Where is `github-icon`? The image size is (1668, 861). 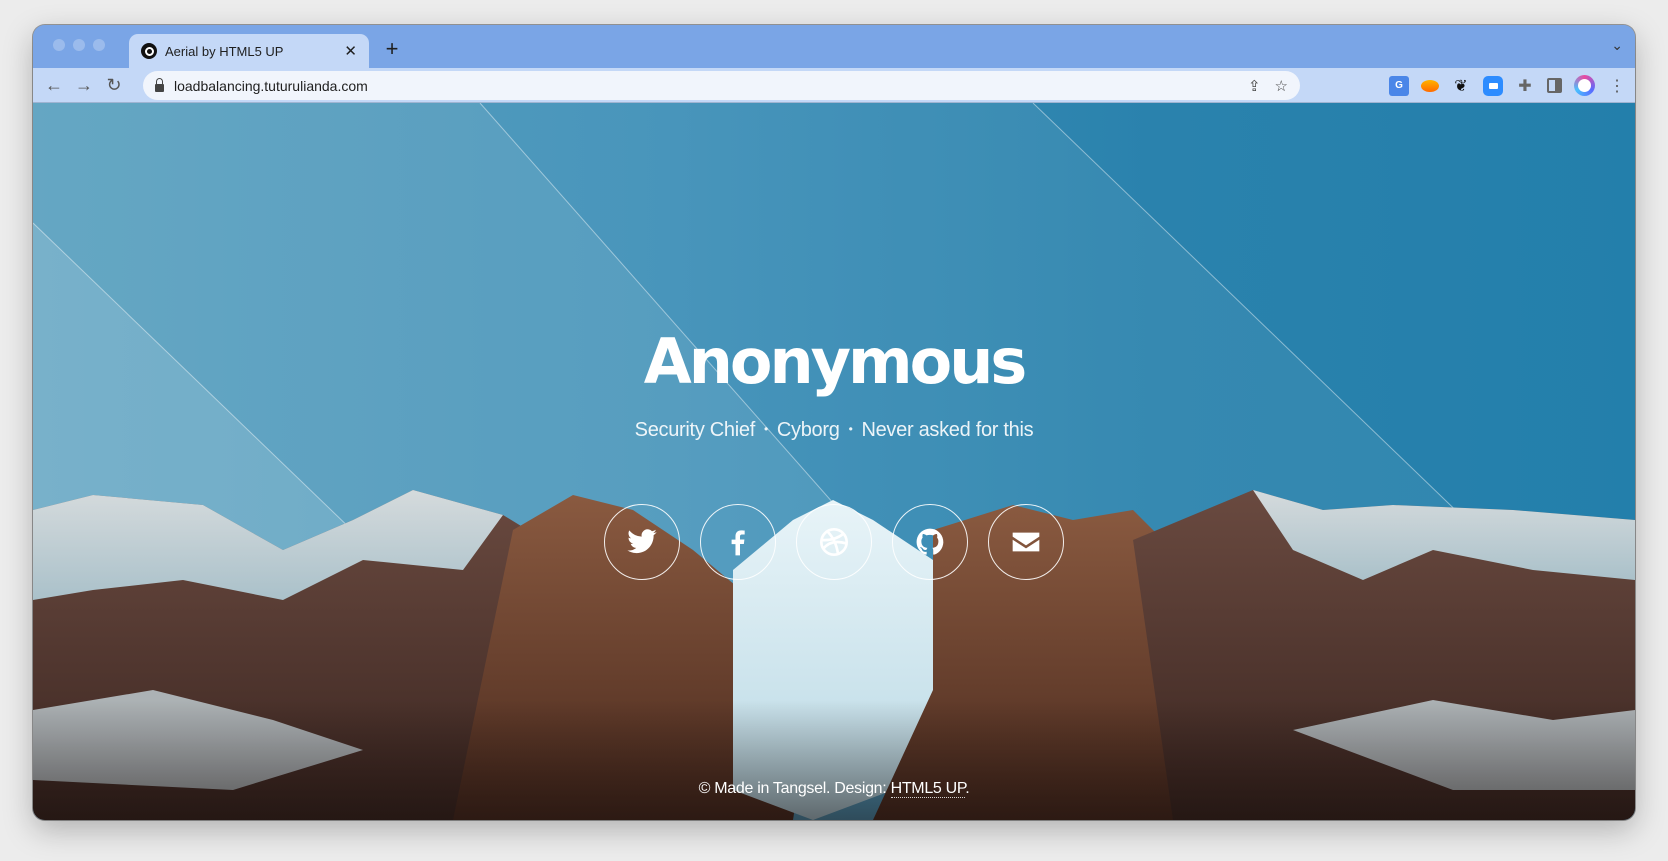 github-icon is located at coordinates (930, 541).